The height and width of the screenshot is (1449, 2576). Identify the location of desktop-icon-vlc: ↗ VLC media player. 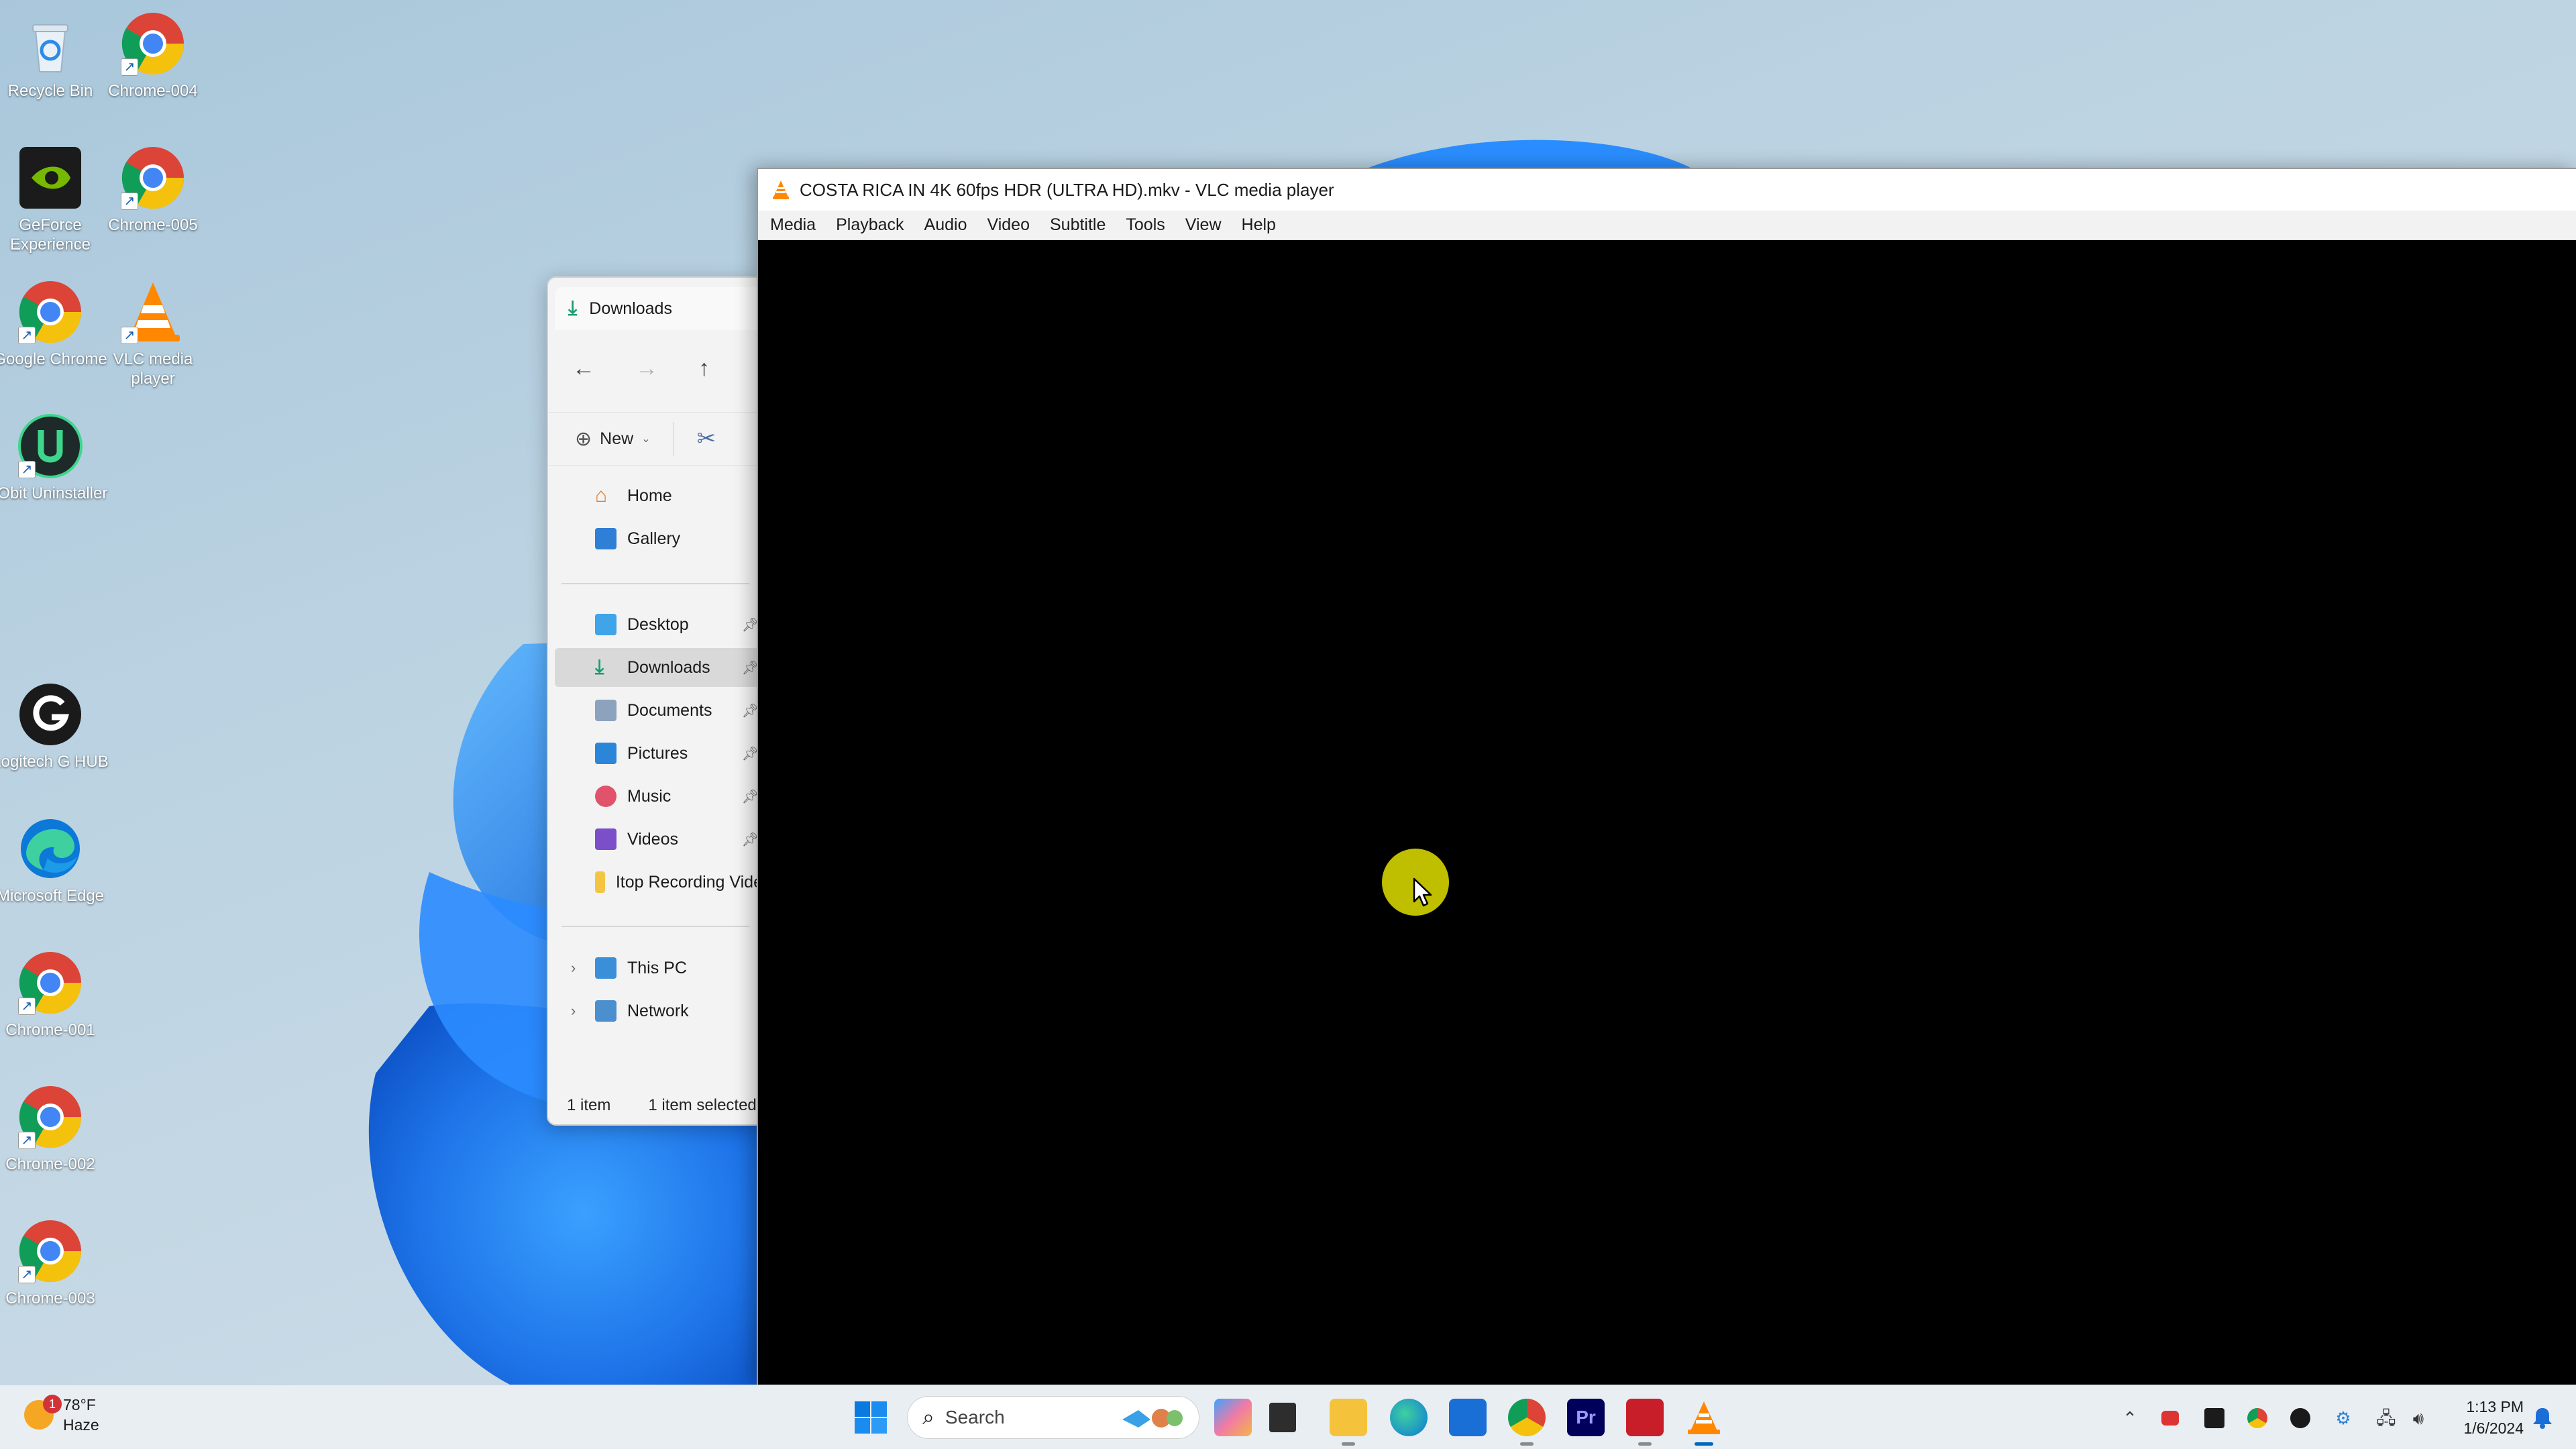
(153, 335).